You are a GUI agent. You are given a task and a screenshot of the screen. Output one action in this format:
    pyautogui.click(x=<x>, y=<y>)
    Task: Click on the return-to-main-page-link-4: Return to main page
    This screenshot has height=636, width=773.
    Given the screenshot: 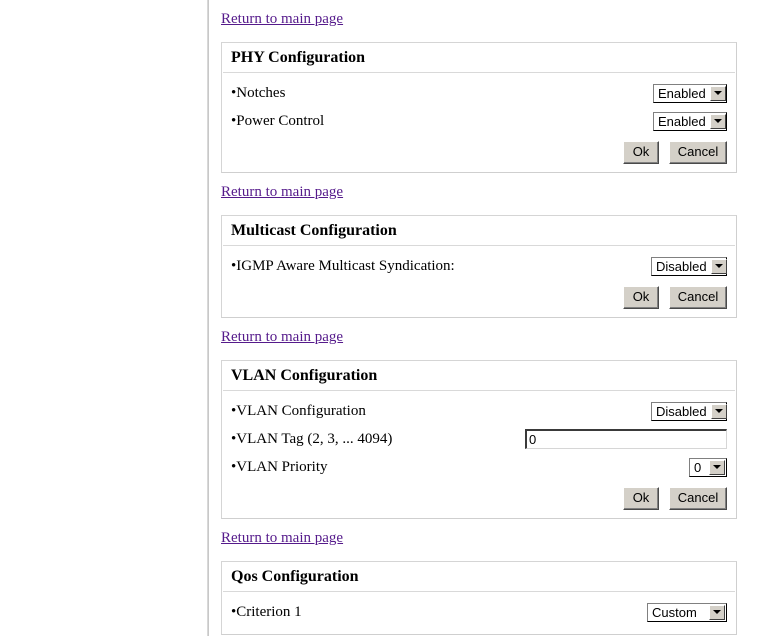 What is the action you would take?
    pyautogui.click(x=282, y=538)
    